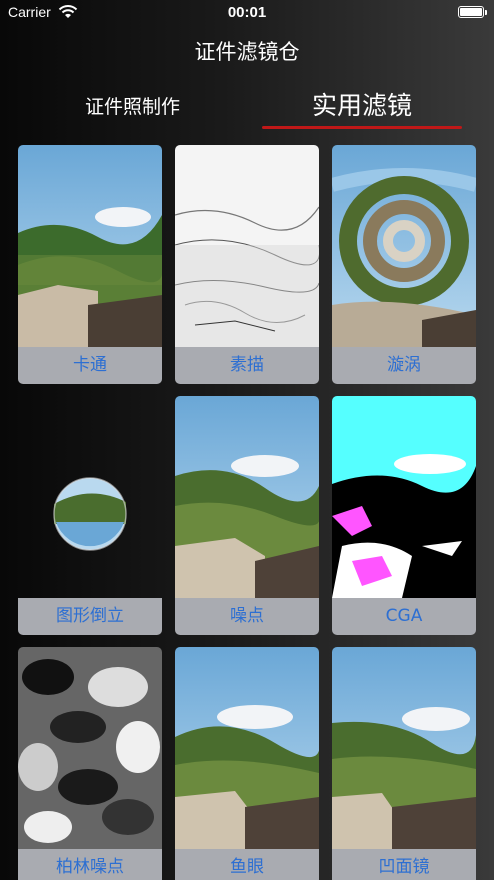 The image size is (494, 880). I want to click on filter-card-sketch: 素描, so click(247, 264).